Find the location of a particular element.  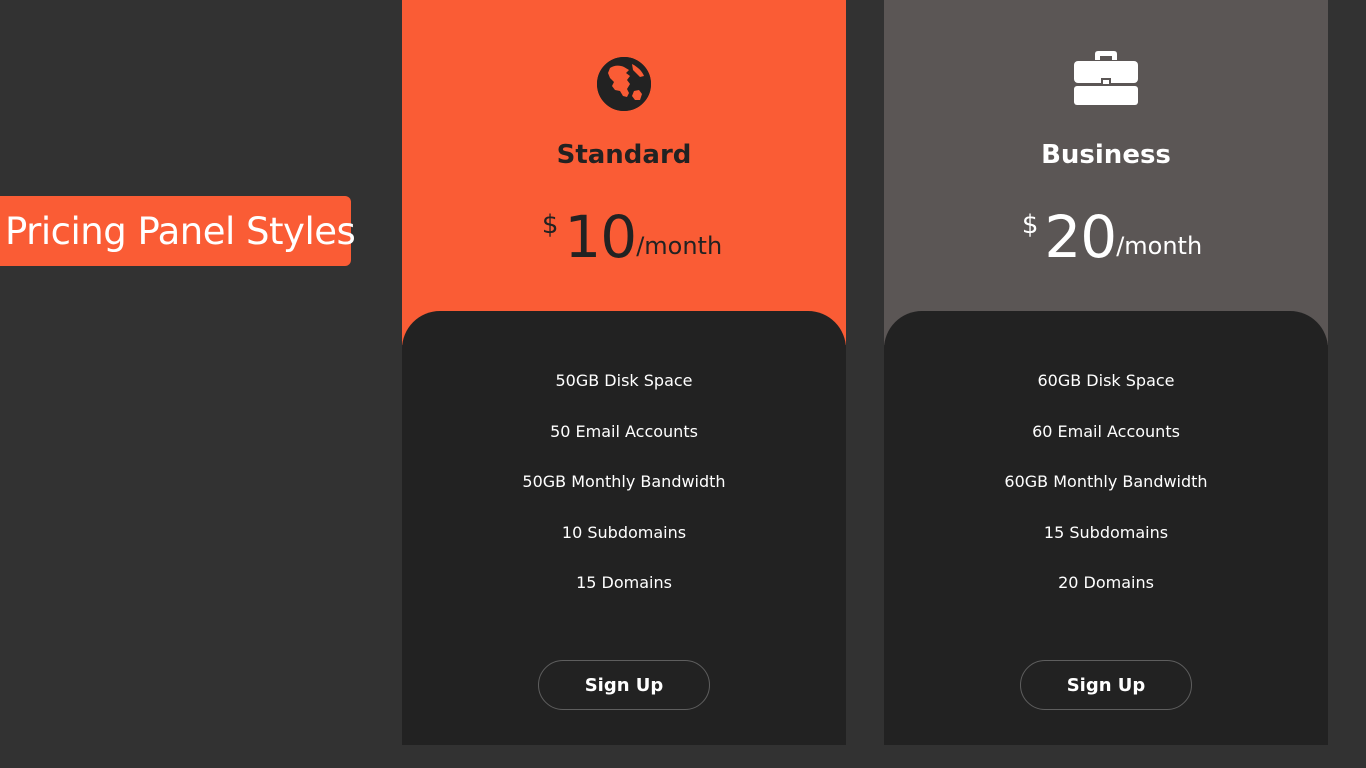

feature-item: 60 Email Accounts is located at coordinates (1106, 431).